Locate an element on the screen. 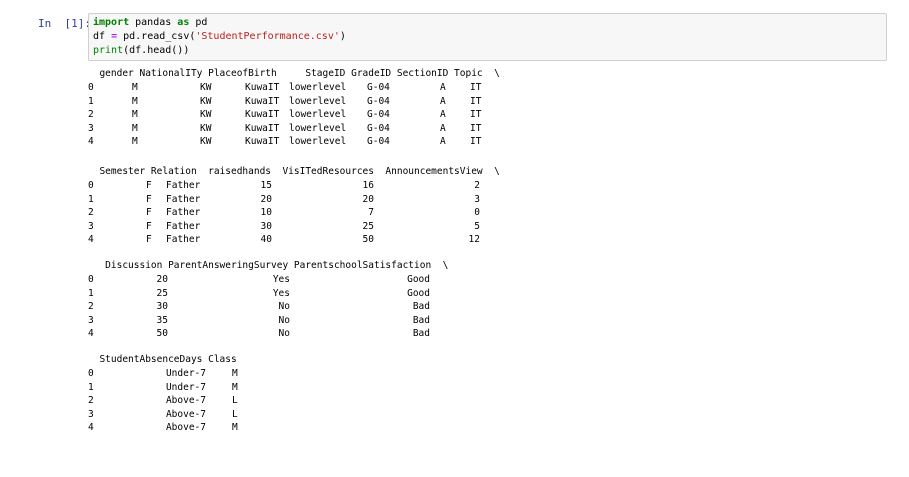 The image size is (909, 477). table-row: 2 Above-7 L is located at coordinates (163, 402).